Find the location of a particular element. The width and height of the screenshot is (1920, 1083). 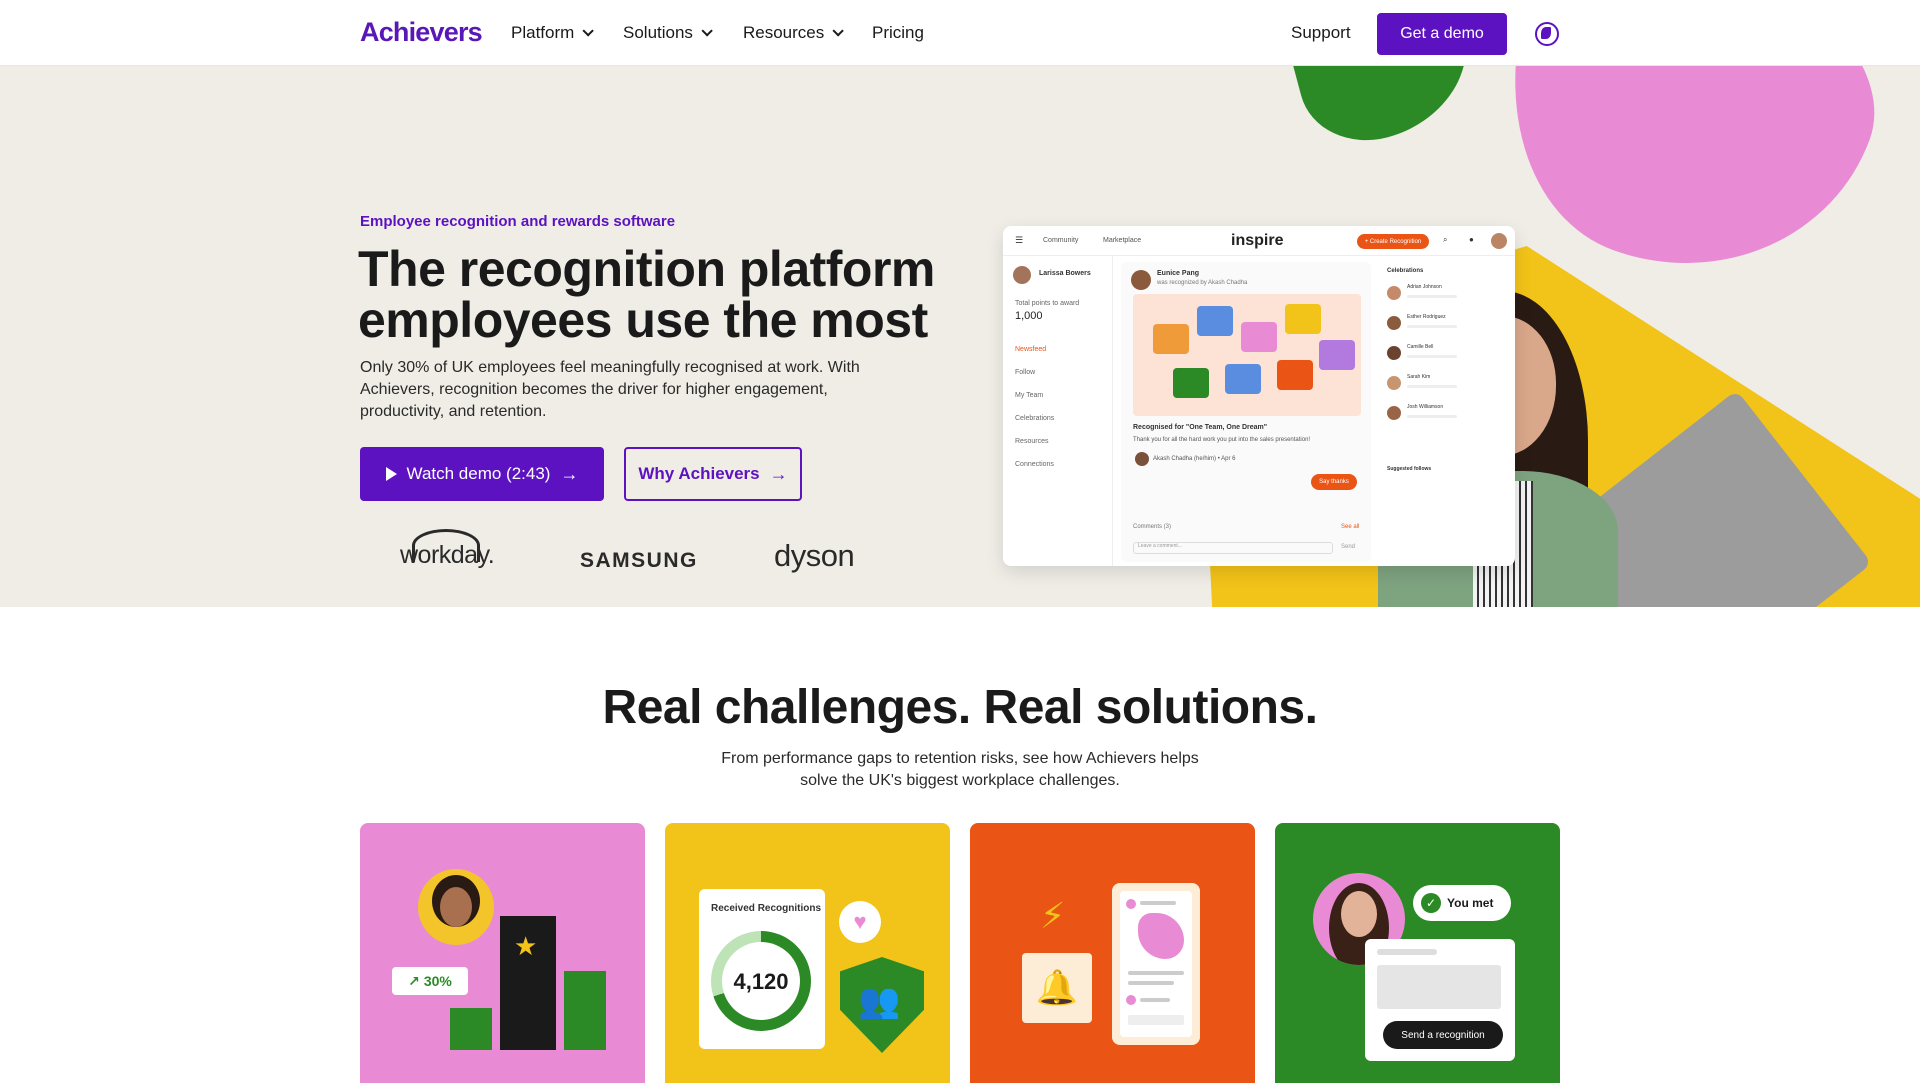

mock-person-row: Esther Rodriguez is located at coordinates (1442, 324).